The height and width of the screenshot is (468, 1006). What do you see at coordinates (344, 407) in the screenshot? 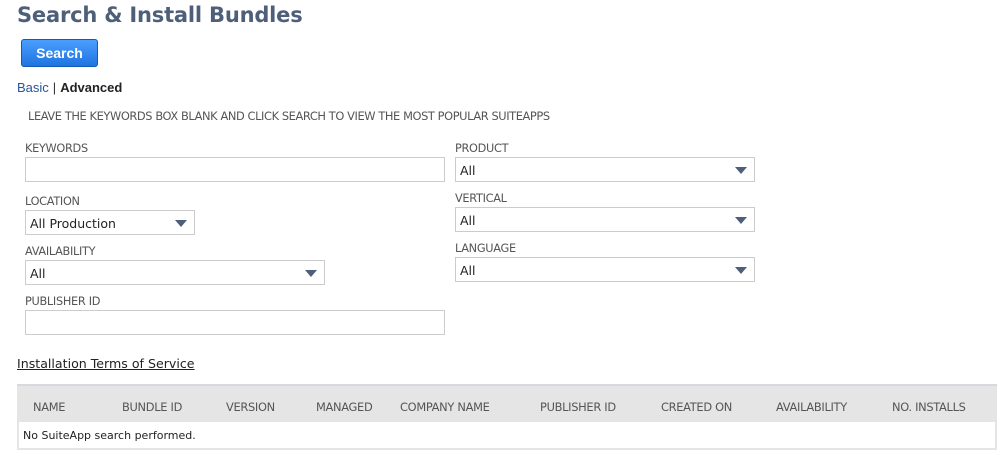
I see `column-header-managed: MANAGED` at bounding box center [344, 407].